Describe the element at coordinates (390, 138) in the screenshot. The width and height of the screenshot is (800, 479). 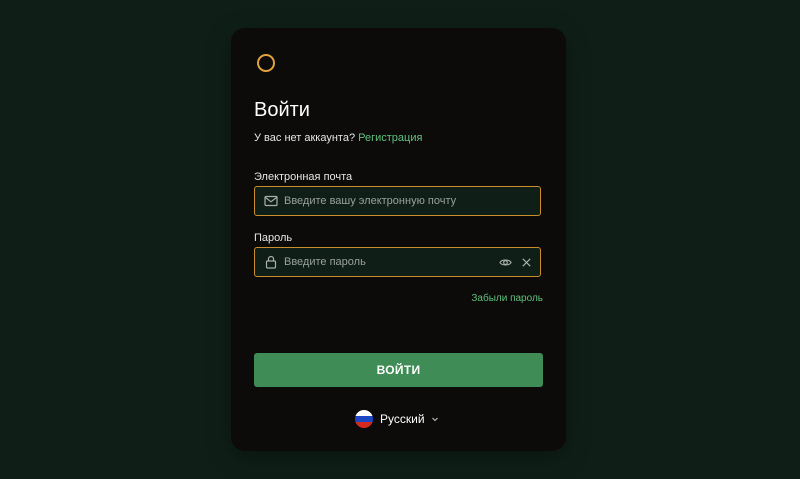
I see `register-link: Регистрация` at that location.